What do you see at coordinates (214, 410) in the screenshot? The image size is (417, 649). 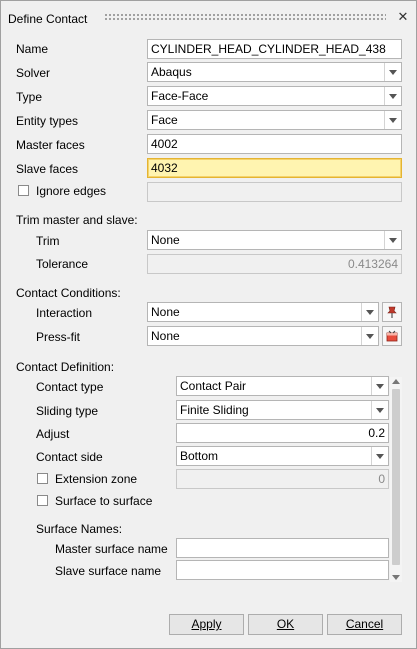 I see `sliding-type-value: Finite Sliding` at bounding box center [214, 410].